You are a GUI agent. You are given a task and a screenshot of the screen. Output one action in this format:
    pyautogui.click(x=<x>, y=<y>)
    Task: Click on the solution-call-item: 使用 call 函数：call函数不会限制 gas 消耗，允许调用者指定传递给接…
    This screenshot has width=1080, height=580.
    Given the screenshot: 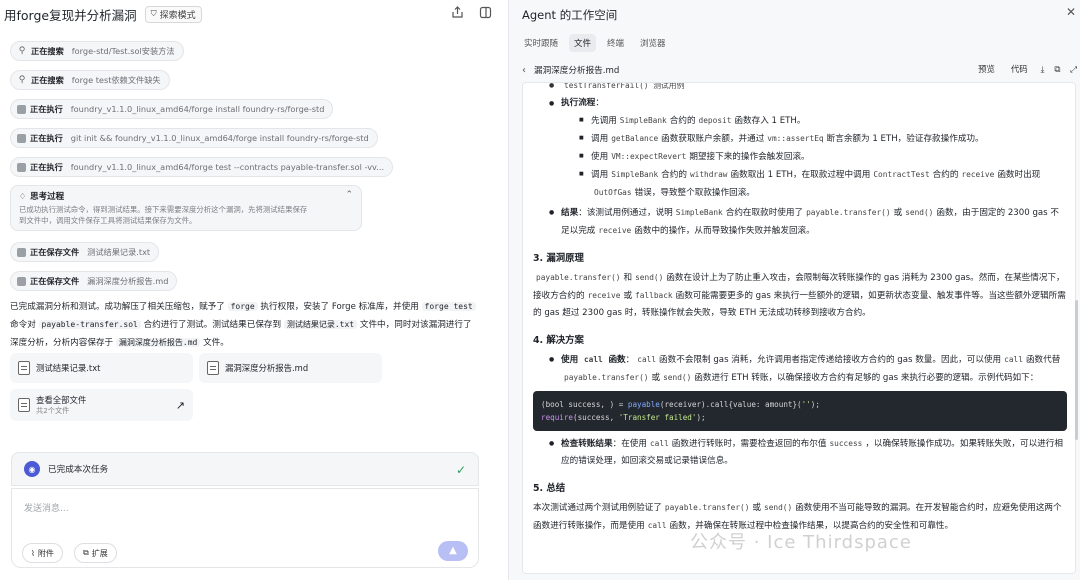 What is the action you would take?
    pyautogui.click(x=800, y=369)
    